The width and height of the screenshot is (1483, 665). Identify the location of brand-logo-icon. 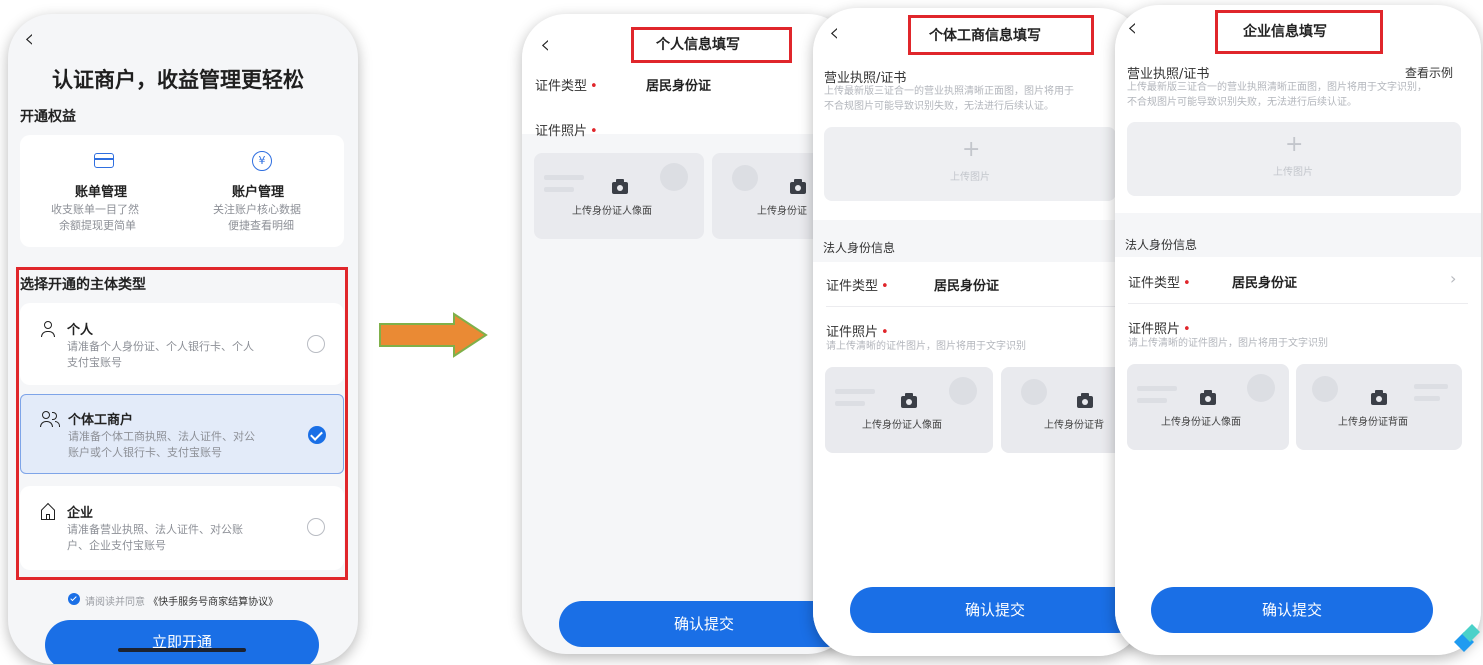
(1465, 638).